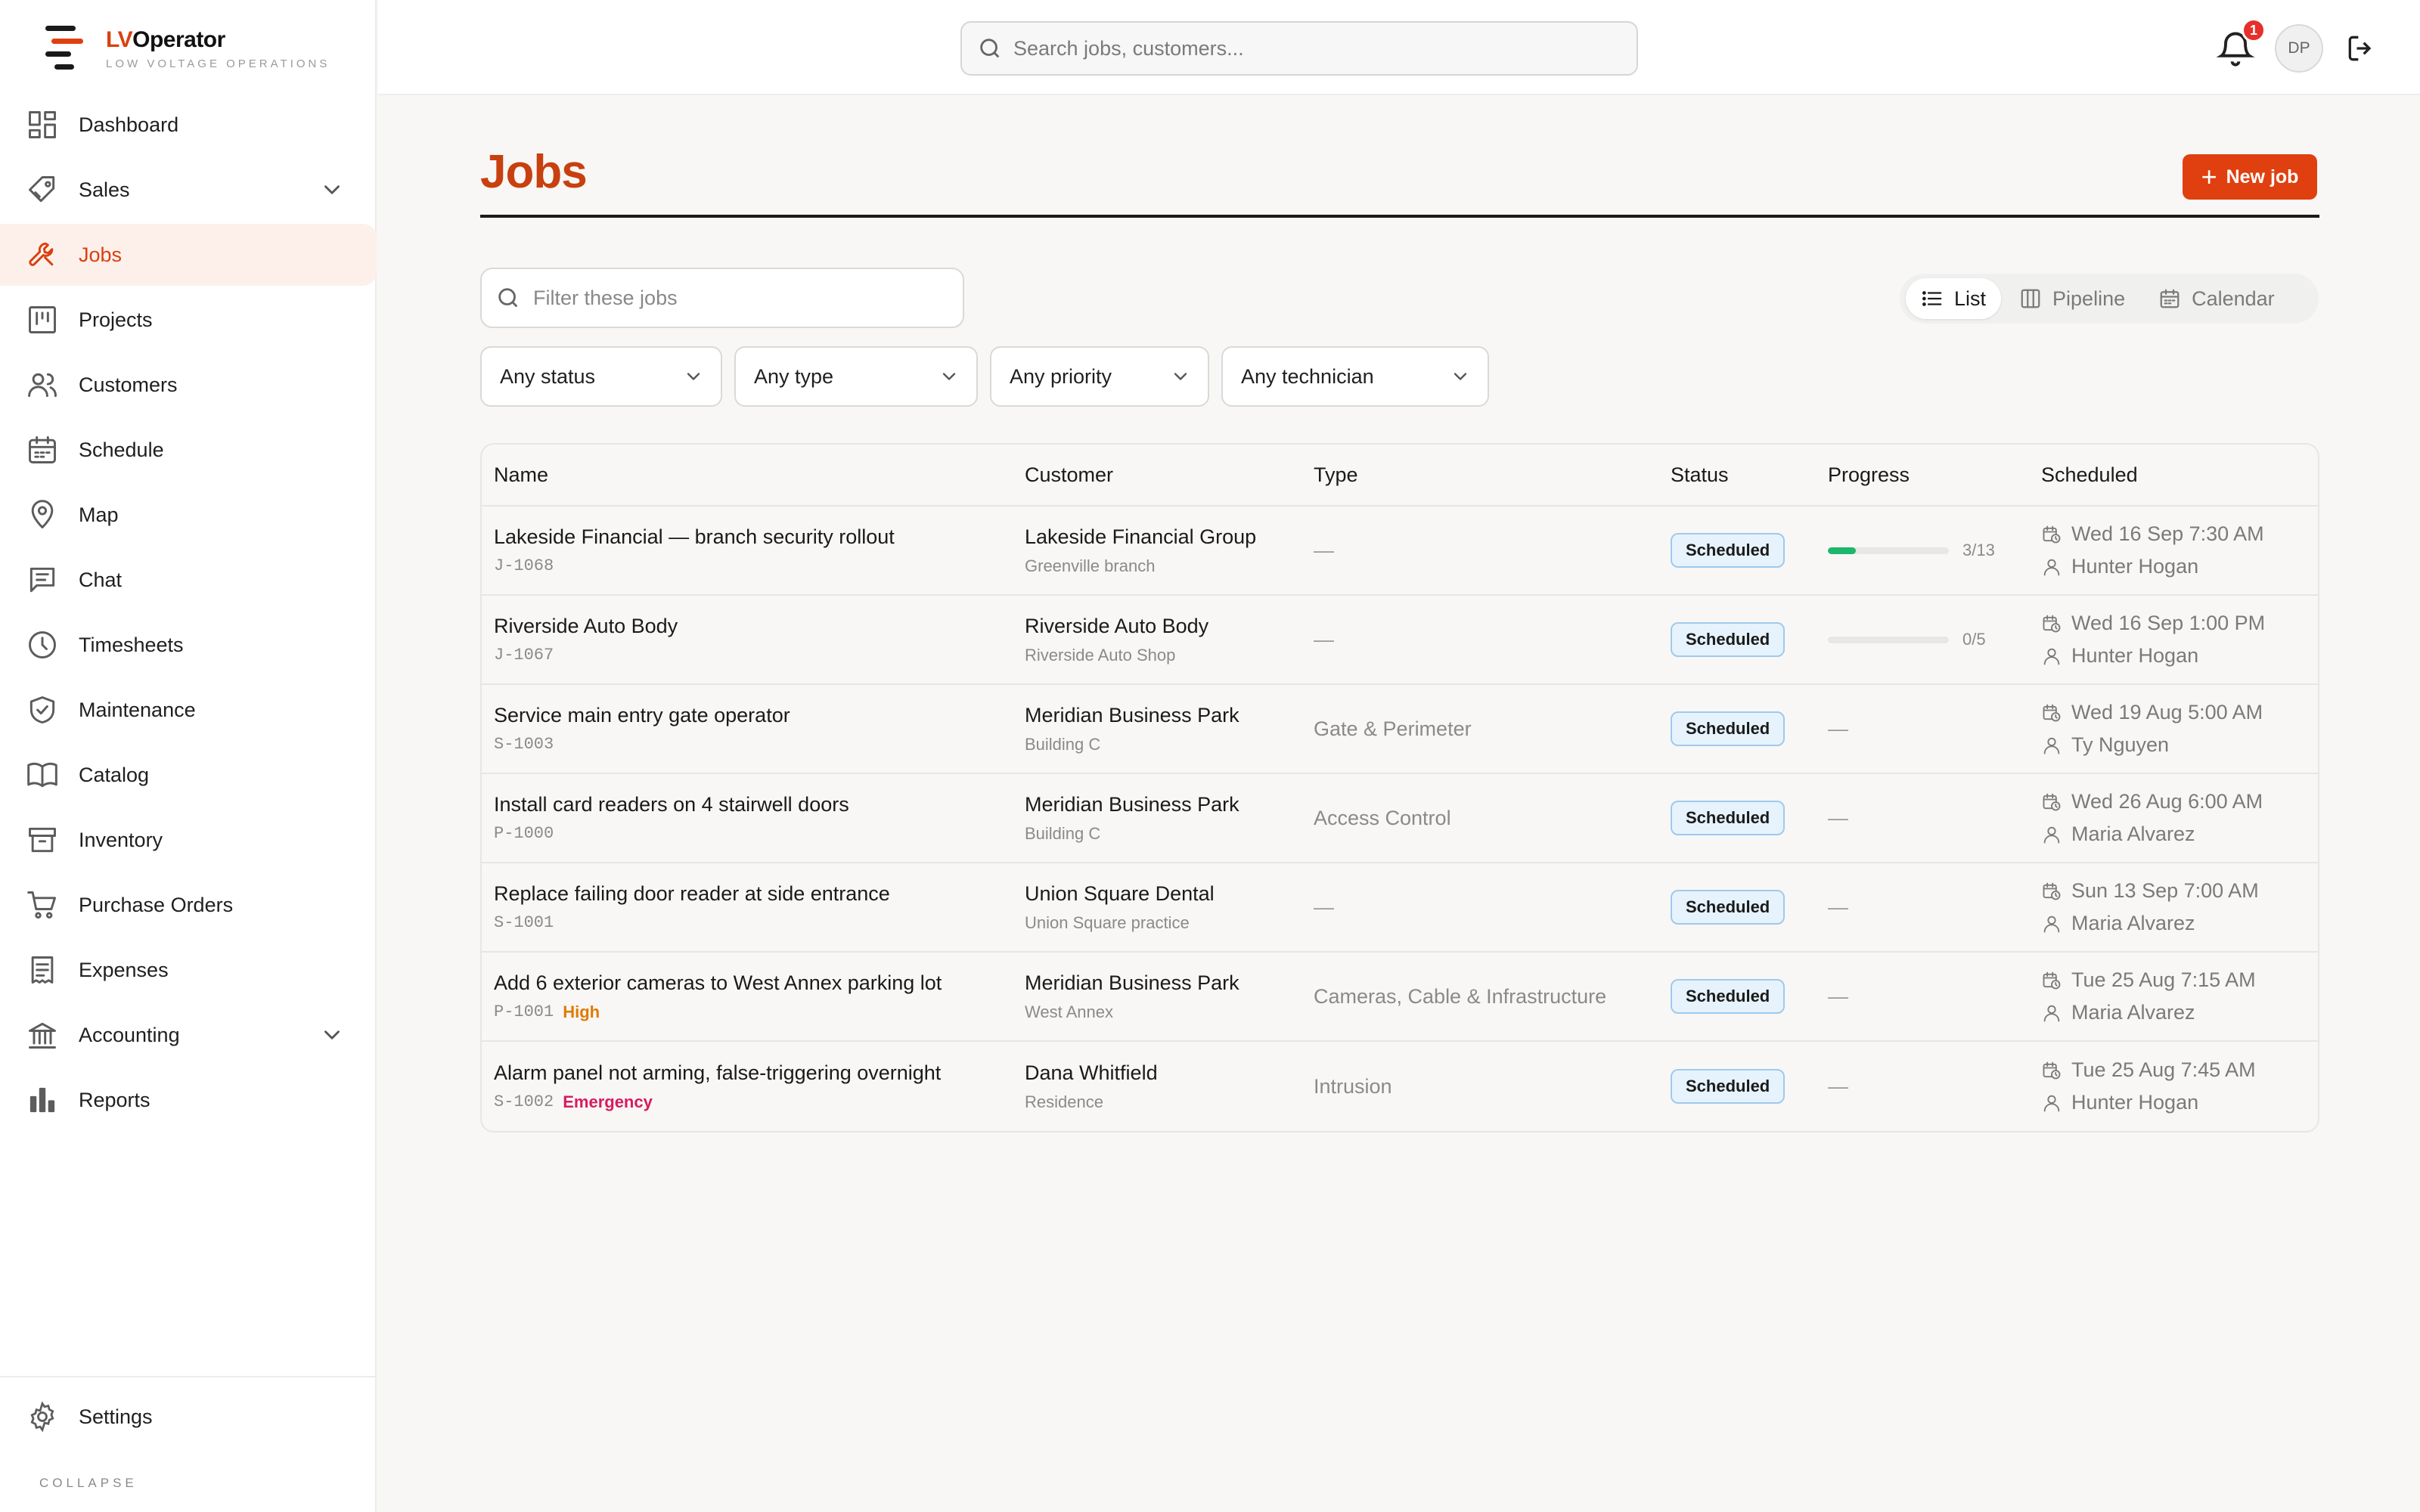 The width and height of the screenshot is (2420, 1512). I want to click on any-technician-dropdown: Any technician, so click(1355, 376).